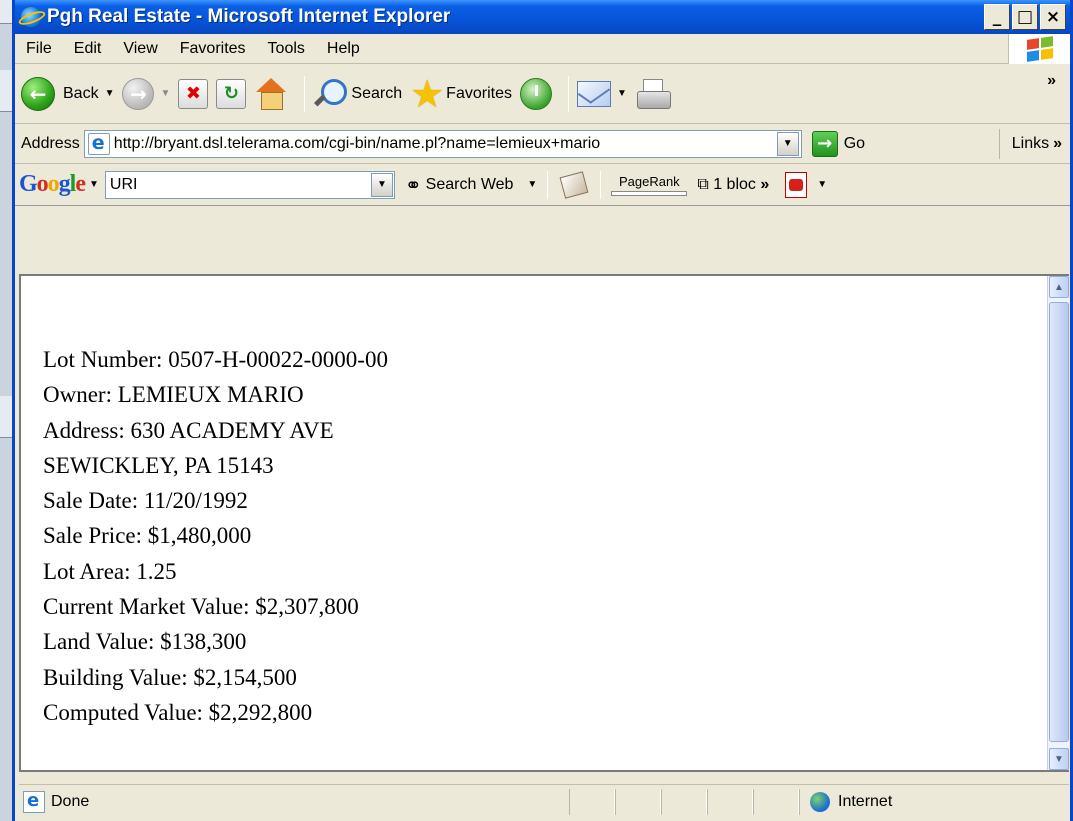  What do you see at coordinates (1057, 143) in the screenshot?
I see `links-overflow-icon: »` at bounding box center [1057, 143].